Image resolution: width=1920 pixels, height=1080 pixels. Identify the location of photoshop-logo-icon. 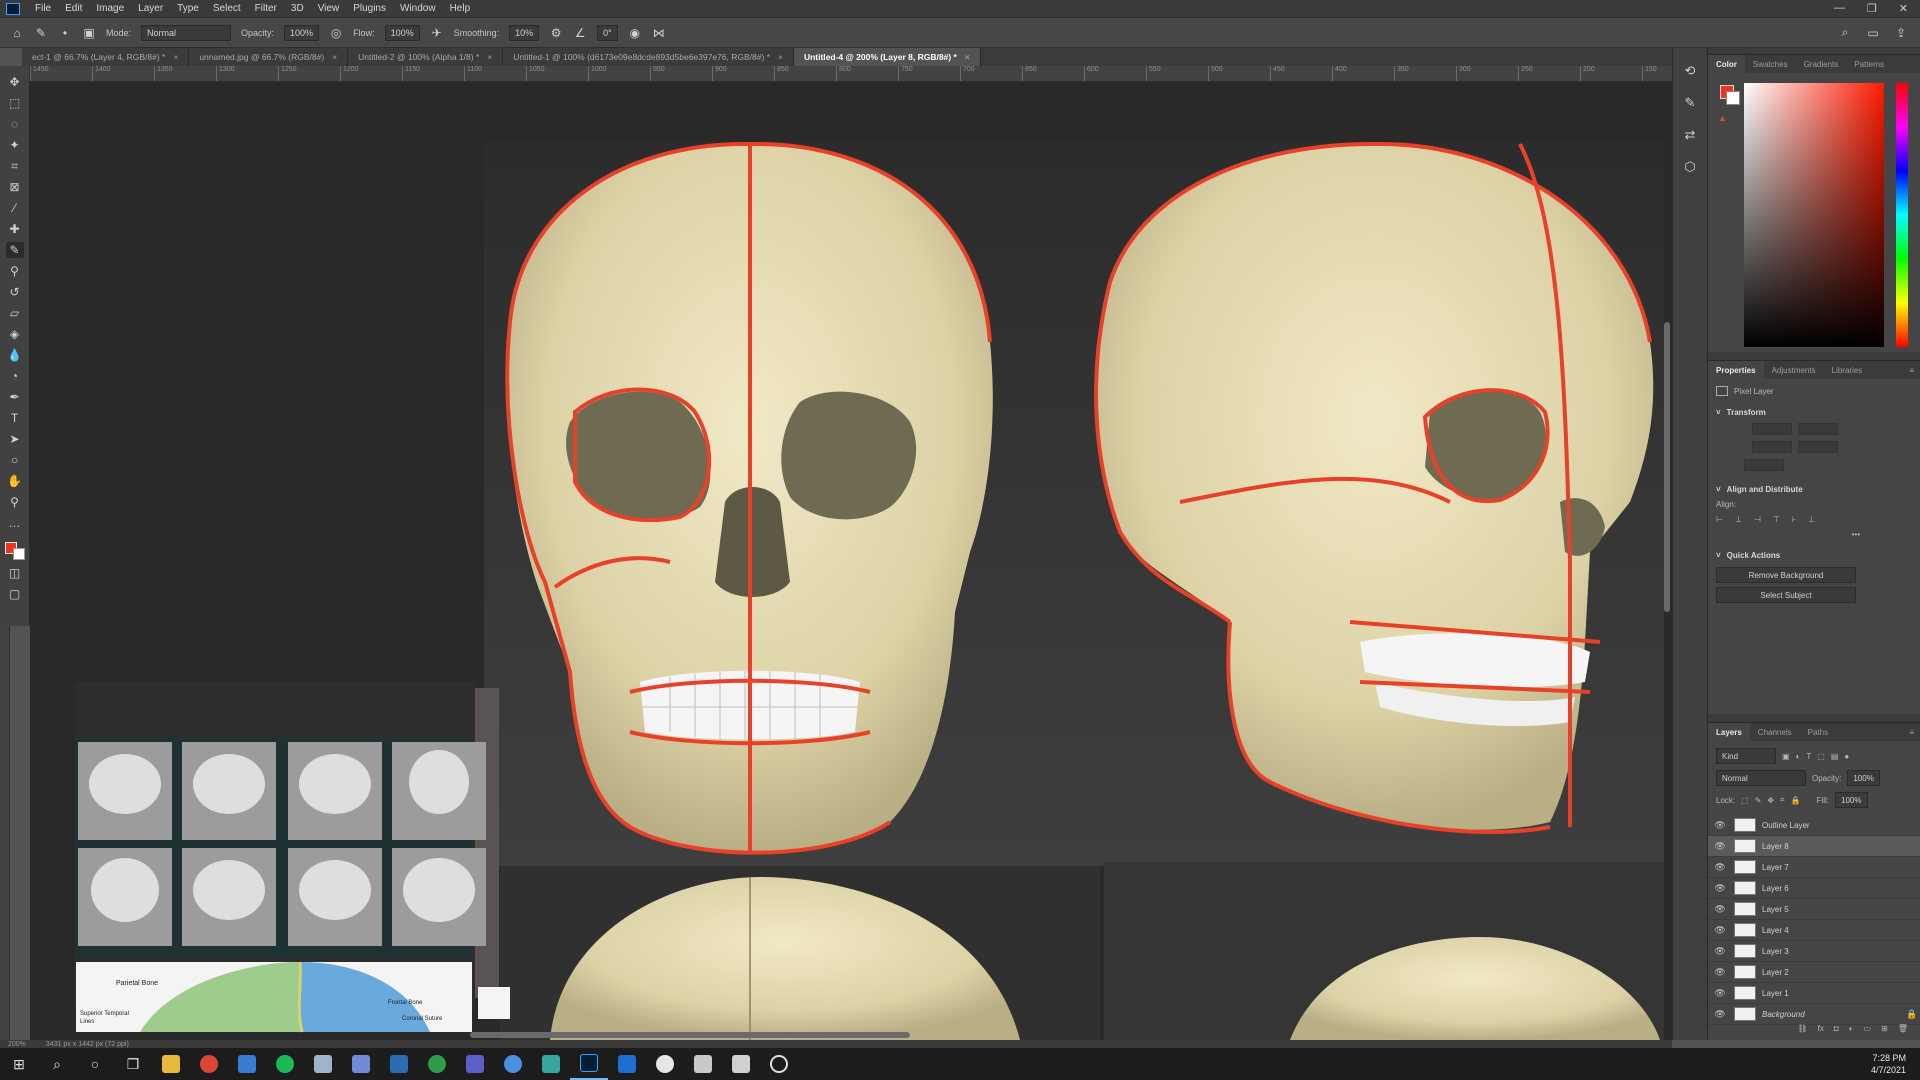
(13, 8).